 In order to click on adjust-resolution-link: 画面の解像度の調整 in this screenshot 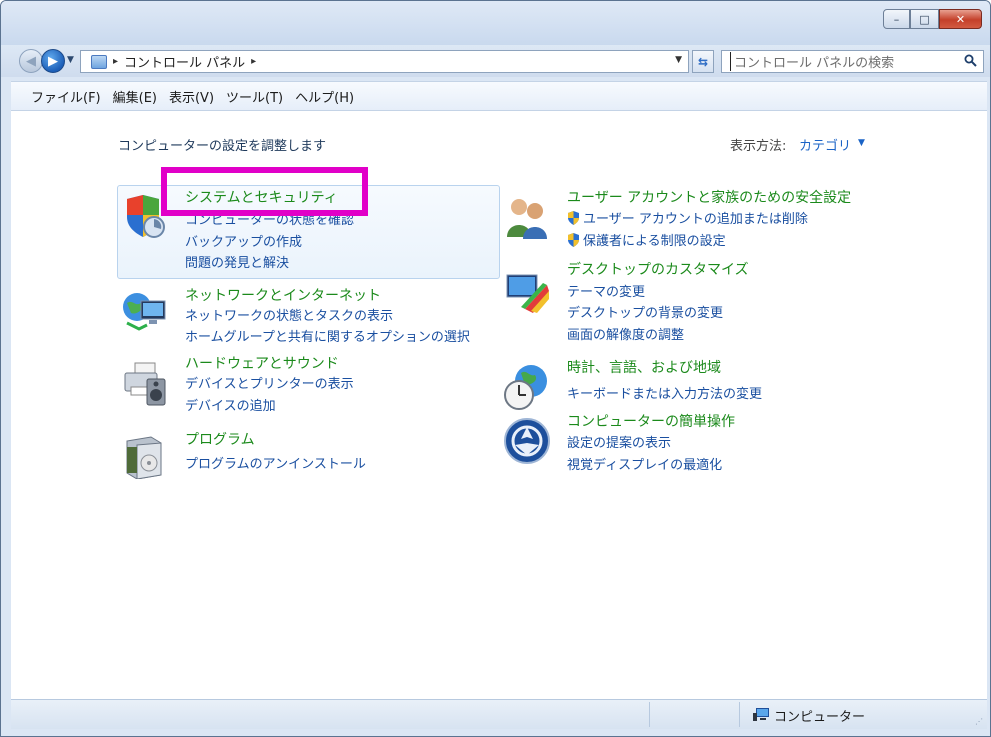, I will do `click(625, 333)`.